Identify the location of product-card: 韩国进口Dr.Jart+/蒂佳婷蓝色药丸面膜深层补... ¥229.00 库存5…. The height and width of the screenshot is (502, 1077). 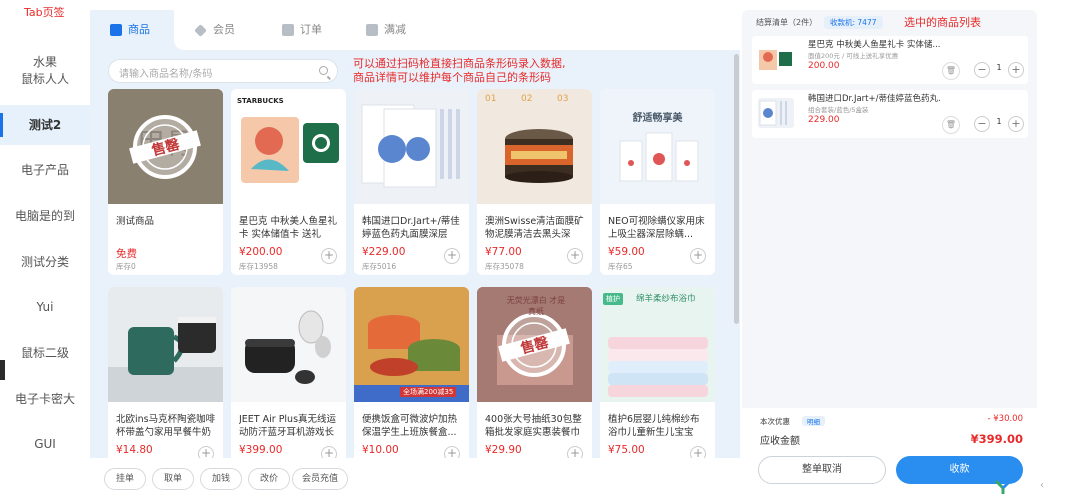
(411, 182).